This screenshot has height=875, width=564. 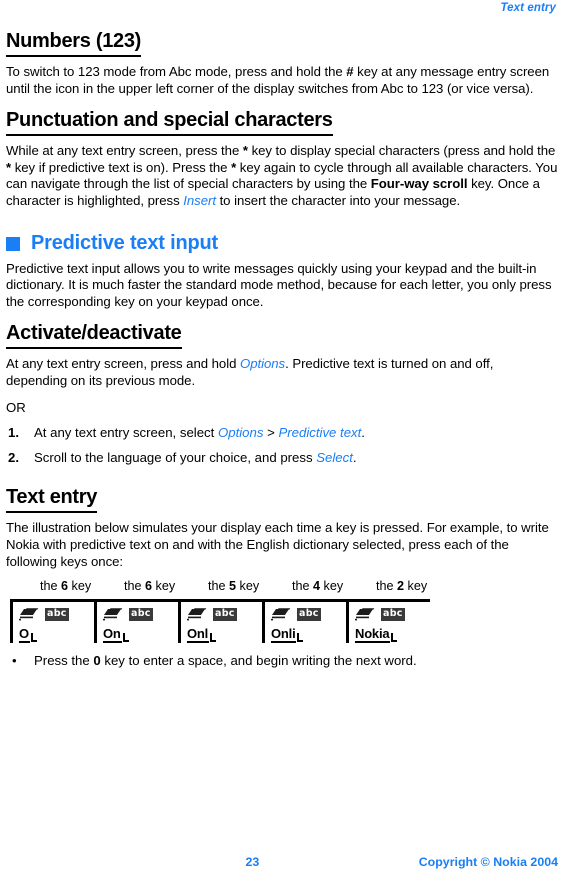 What do you see at coordinates (24, 635) in the screenshot?
I see `phone-display-text: O` at bounding box center [24, 635].